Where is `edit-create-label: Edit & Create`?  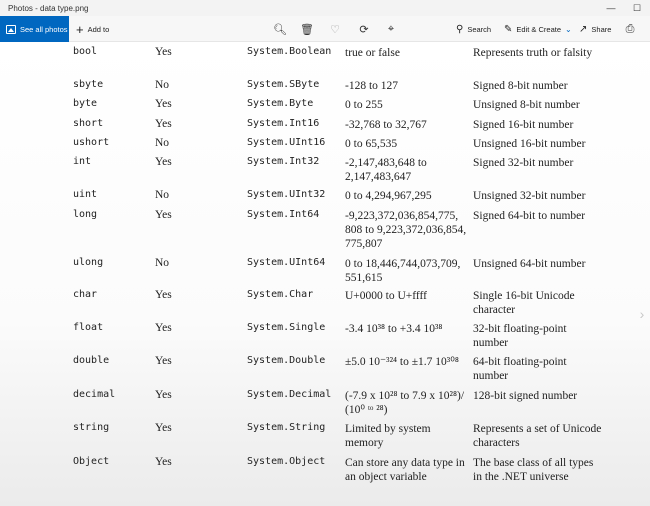
edit-create-label: Edit & Create is located at coordinates (538, 29).